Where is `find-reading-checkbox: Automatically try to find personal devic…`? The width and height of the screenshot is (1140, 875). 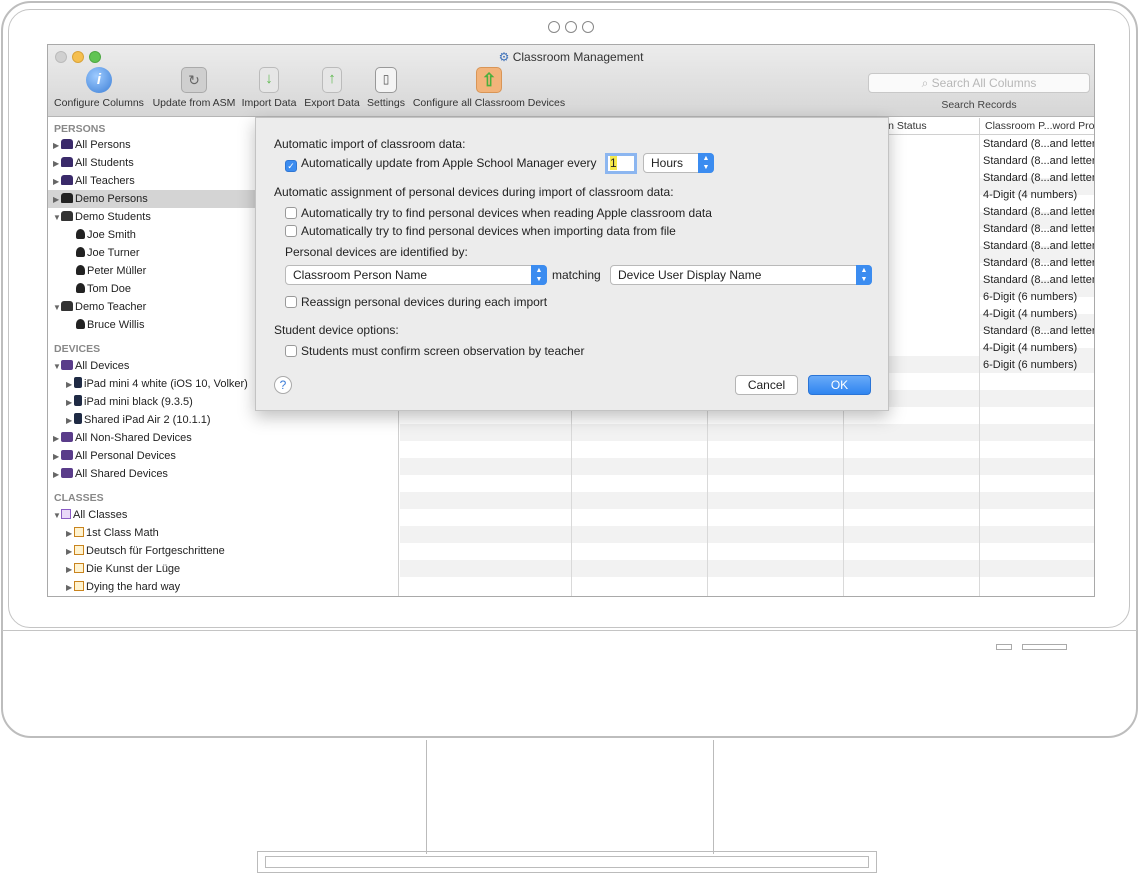
find-reading-checkbox: Automatically try to find personal devic… is located at coordinates (498, 213).